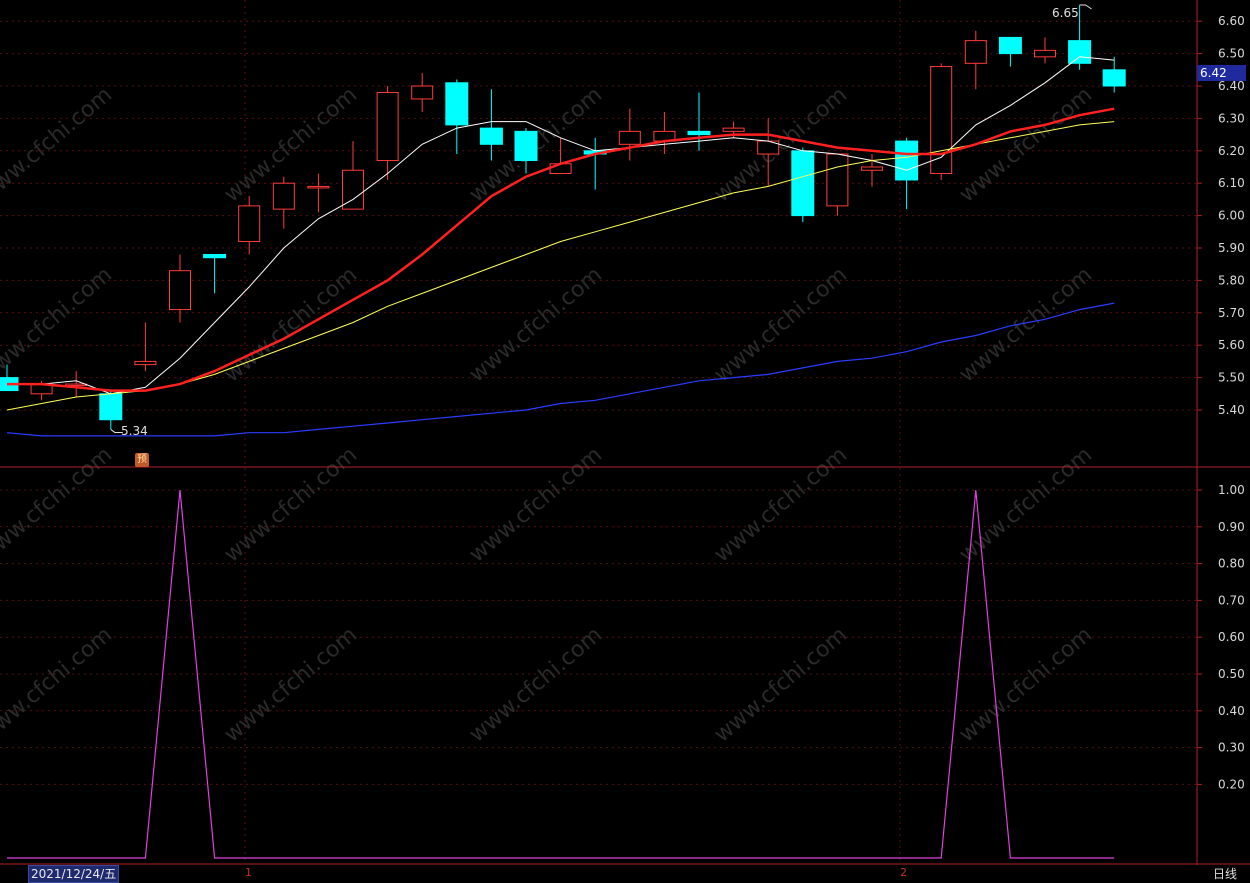 Image resolution: width=1250 pixels, height=883 pixels. Describe the element at coordinates (1231, 86) in the screenshot. I see `price-tick-label: 6.40` at that location.